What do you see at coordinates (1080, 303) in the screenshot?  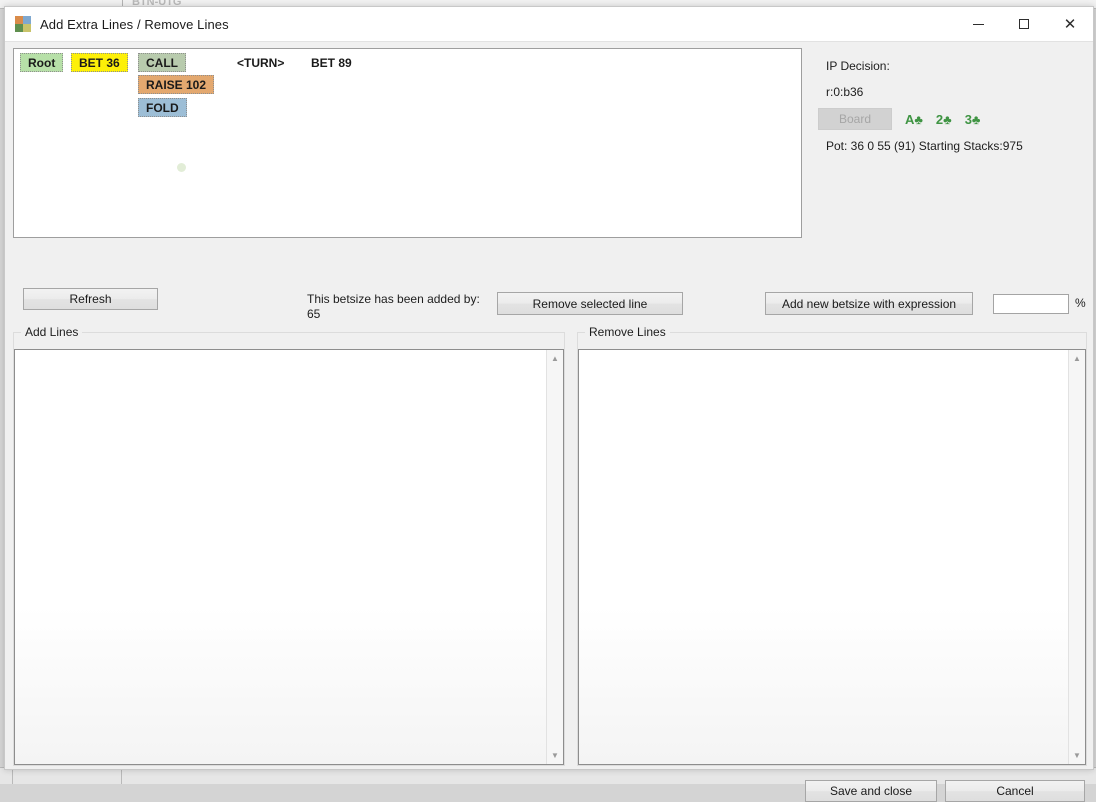 I see `percent-label: %` at bounding box center [1080, 303].